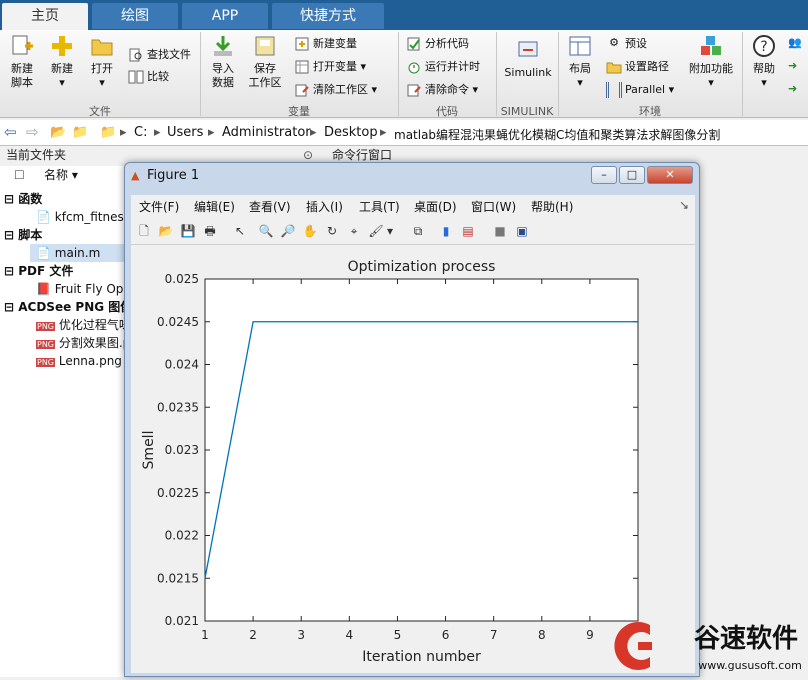 Image resolution: width=808 pixels, height=680 pixels. Describe the element at coordinates (324, 206) in the screenshot. I see `menu-insert: 插入(I)` at that location.